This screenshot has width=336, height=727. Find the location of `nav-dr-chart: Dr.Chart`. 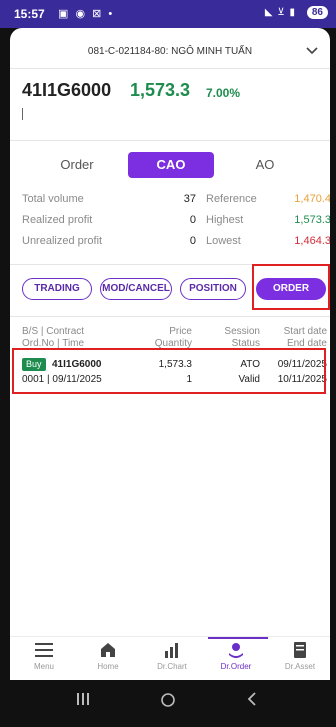

nav-dr-chart: Dr.Chart is located at coordinates (172, 655).